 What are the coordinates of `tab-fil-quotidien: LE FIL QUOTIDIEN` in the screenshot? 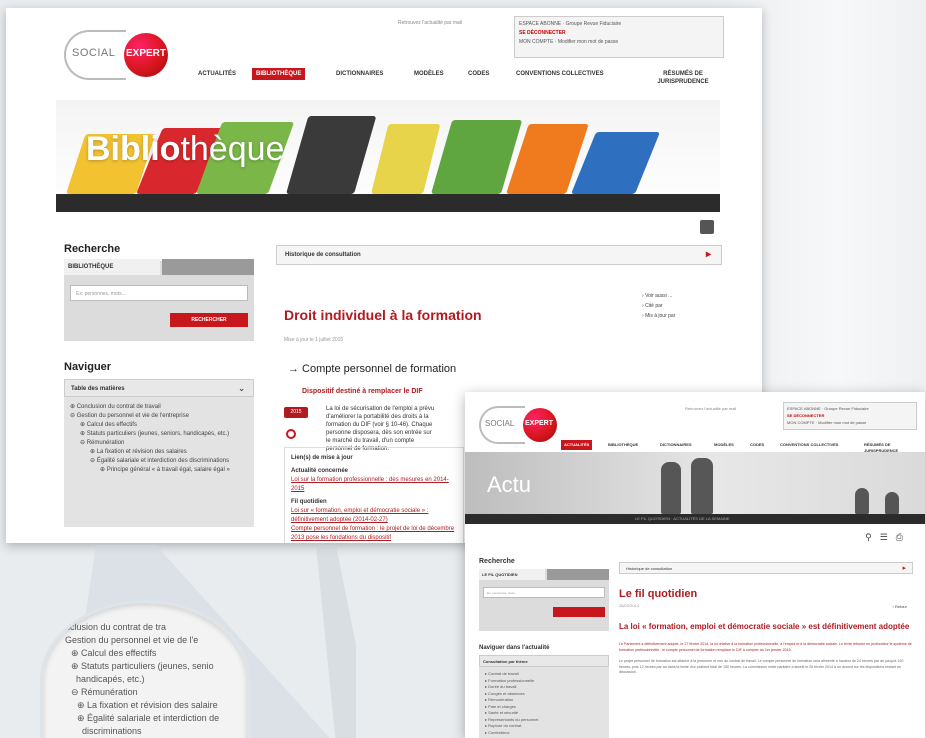 It's located at (512, 574).